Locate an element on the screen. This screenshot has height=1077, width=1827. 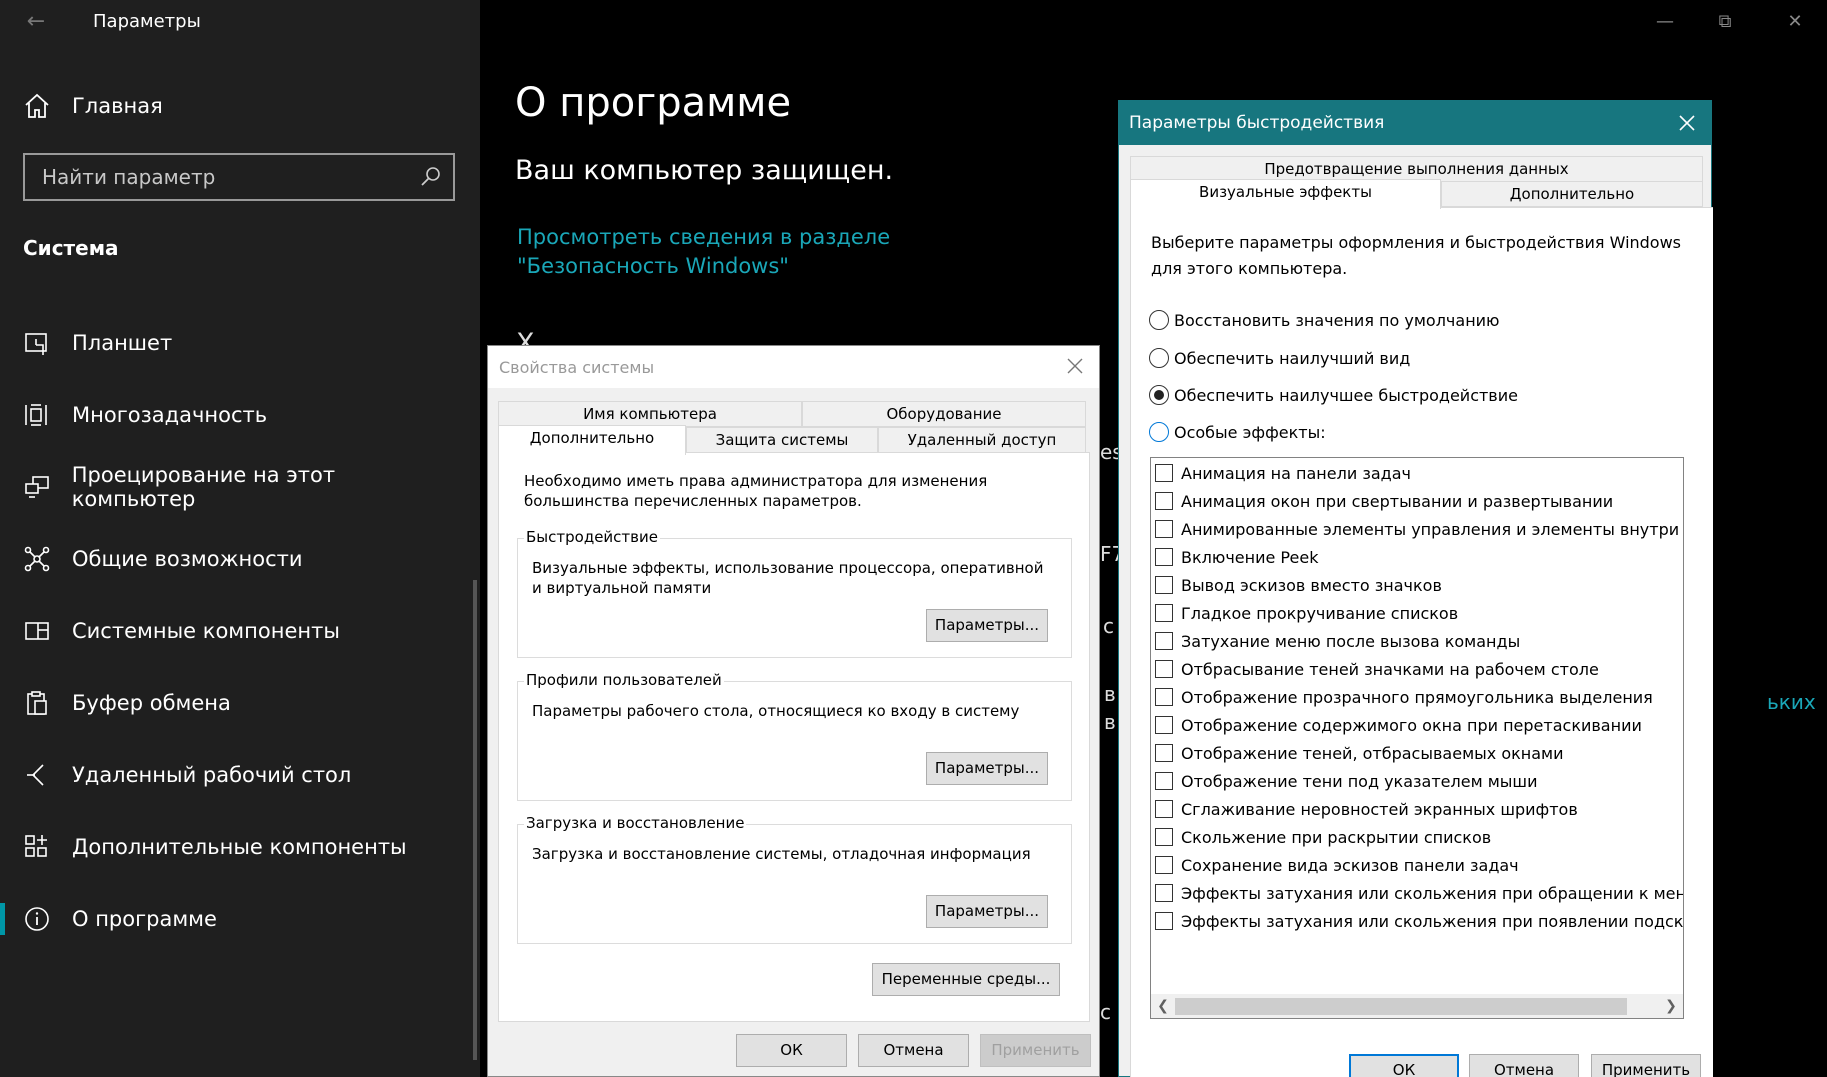
radio-best-appearance: Обеспечить наилучший вид is located at coordinates (1279, 358).